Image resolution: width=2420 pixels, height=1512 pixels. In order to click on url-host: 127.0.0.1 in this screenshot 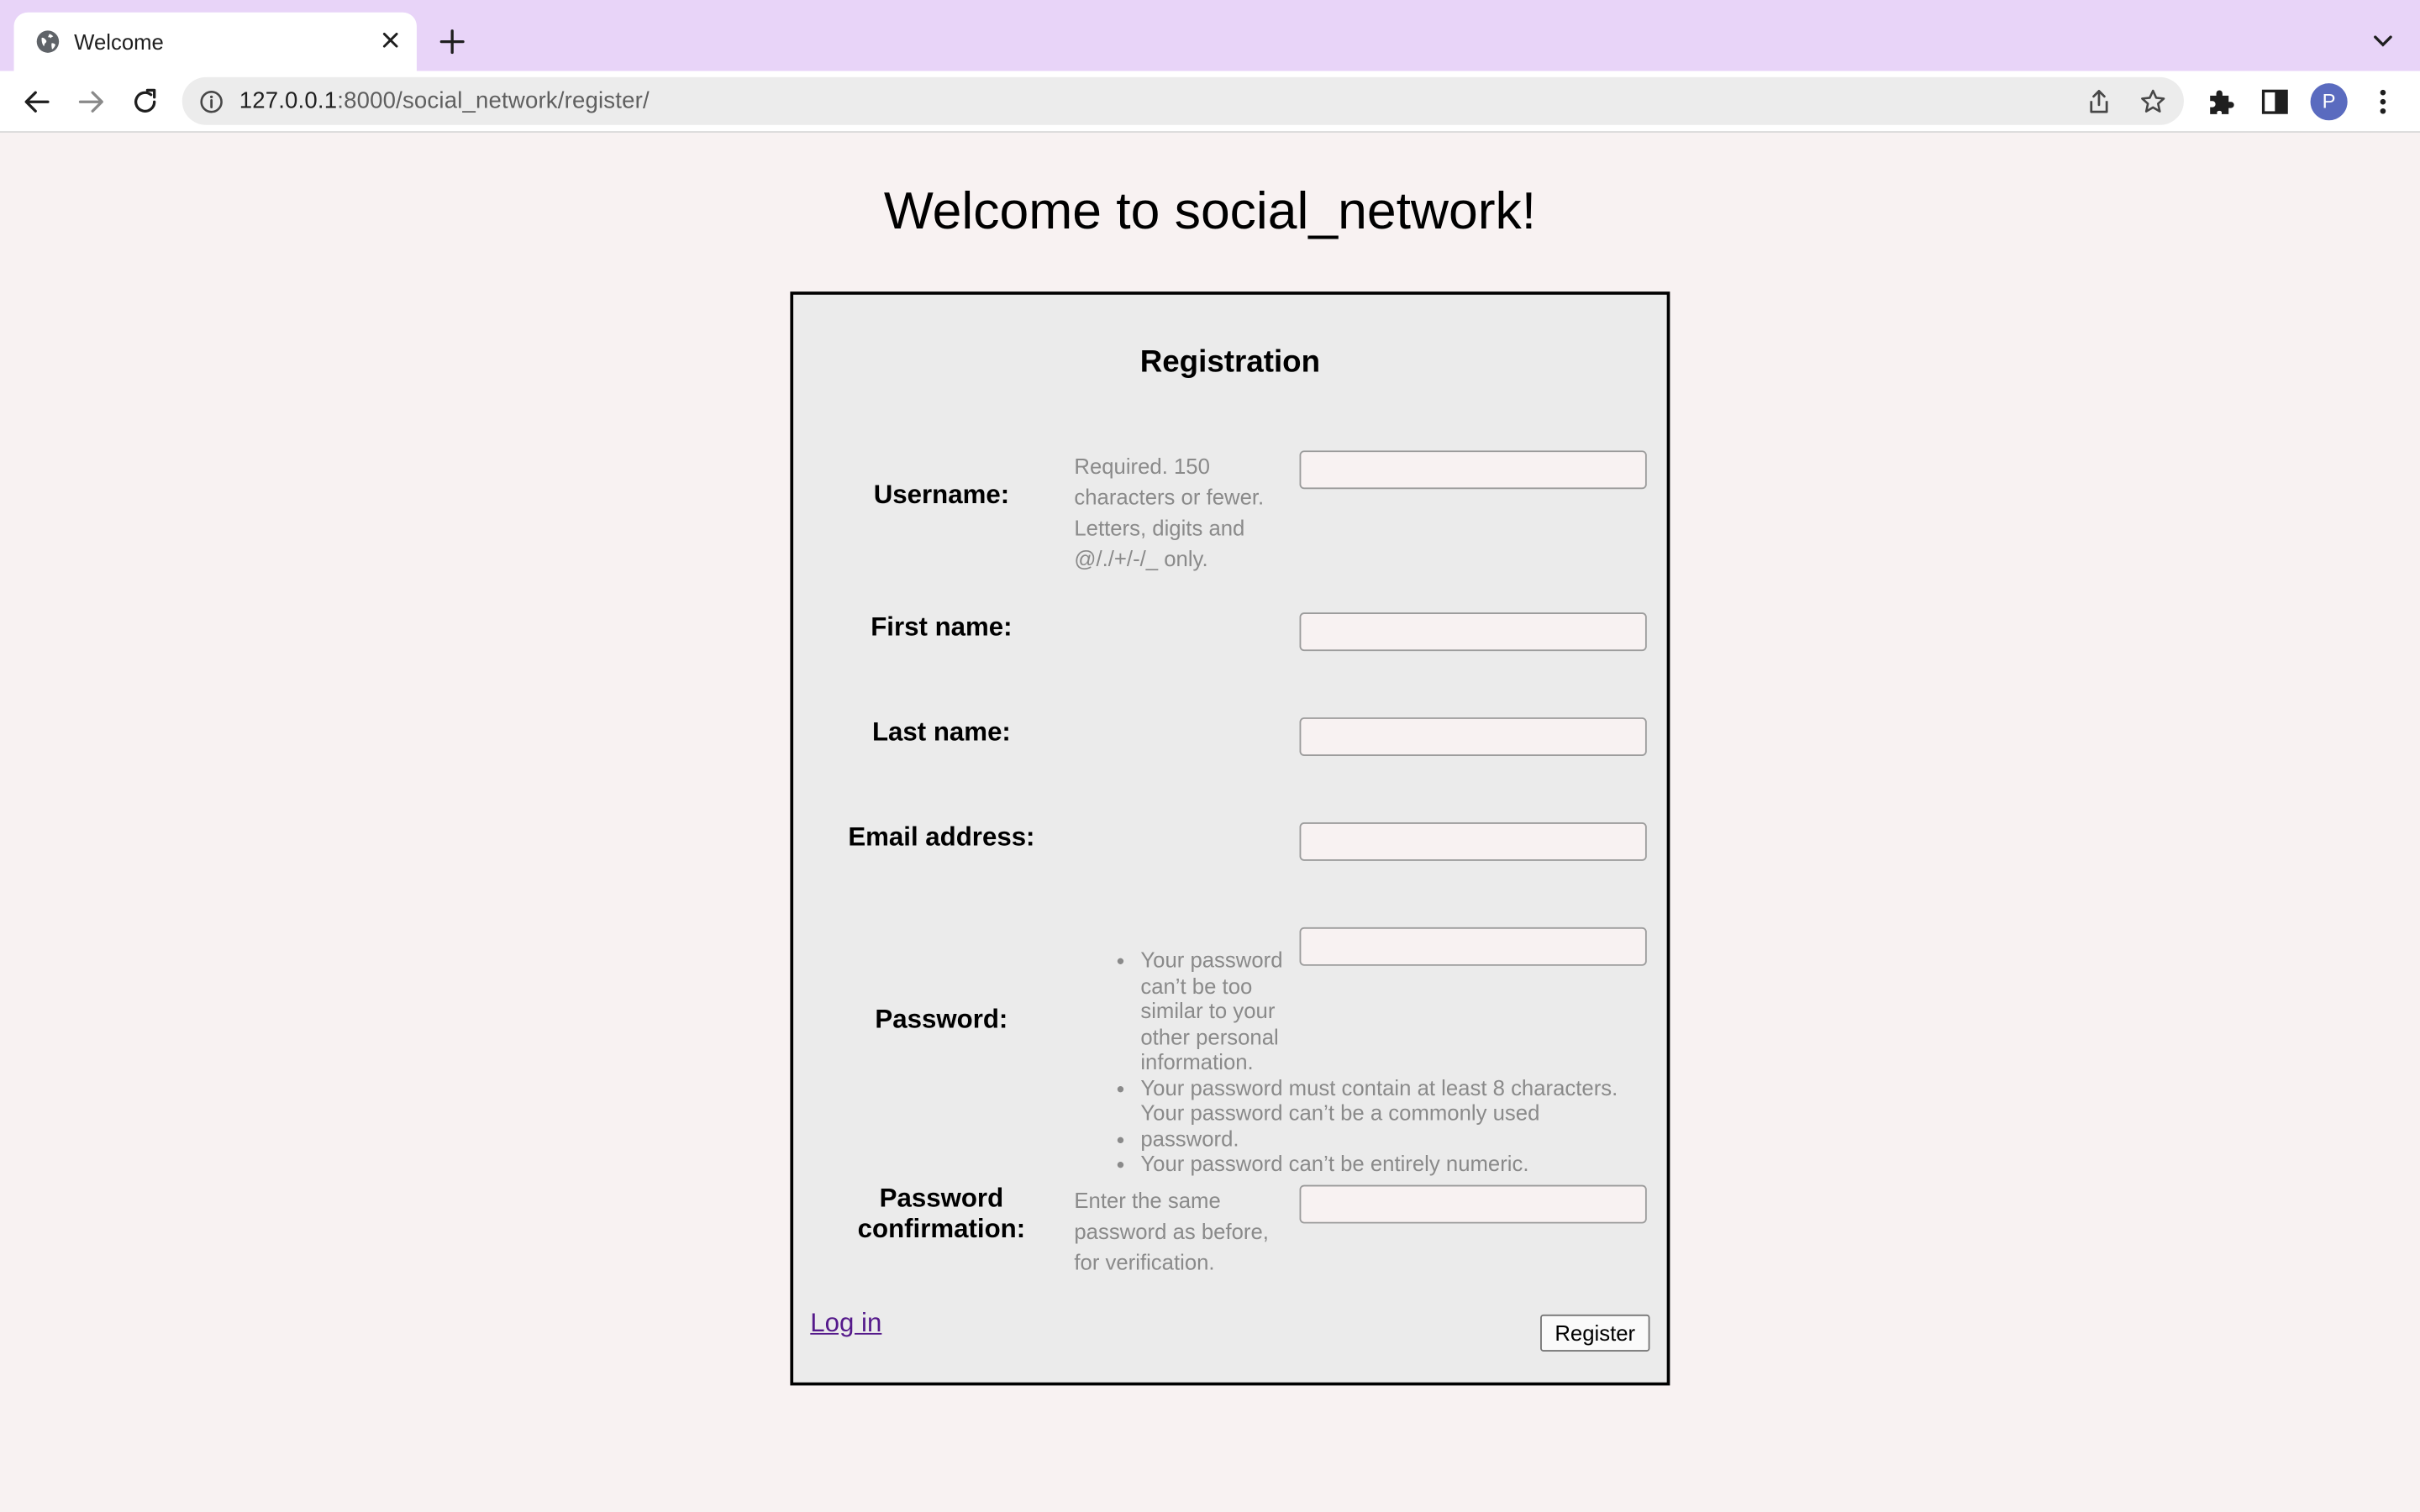, I will do `click(288, 100)`.